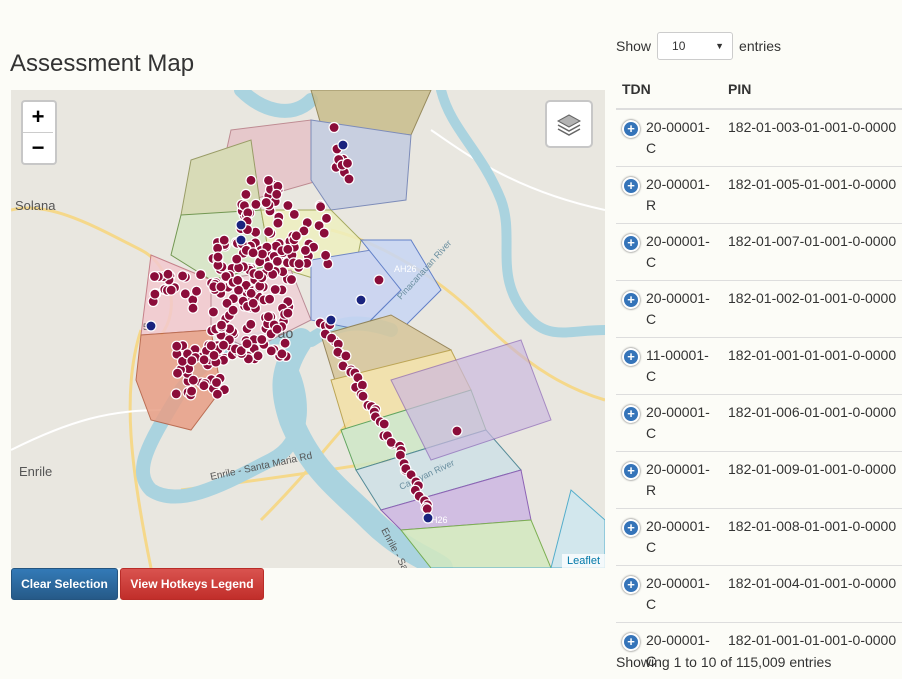 Image resolution: width=902 pixels, height=679 pixels. What do you see at coordinates (759, 423) in the screenshot?
I see `table-row: +20-00001-C182-01-006-01-001-0-0000` at bounding box center [759, 423].